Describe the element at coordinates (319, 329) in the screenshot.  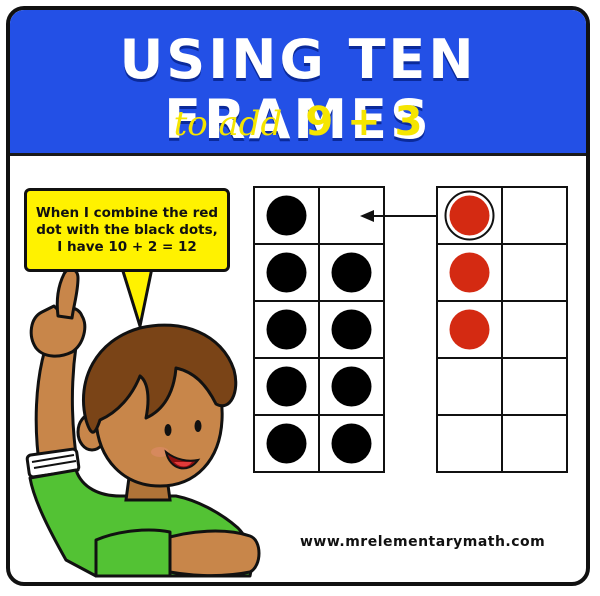
I see `left-ten-frame` at that location.